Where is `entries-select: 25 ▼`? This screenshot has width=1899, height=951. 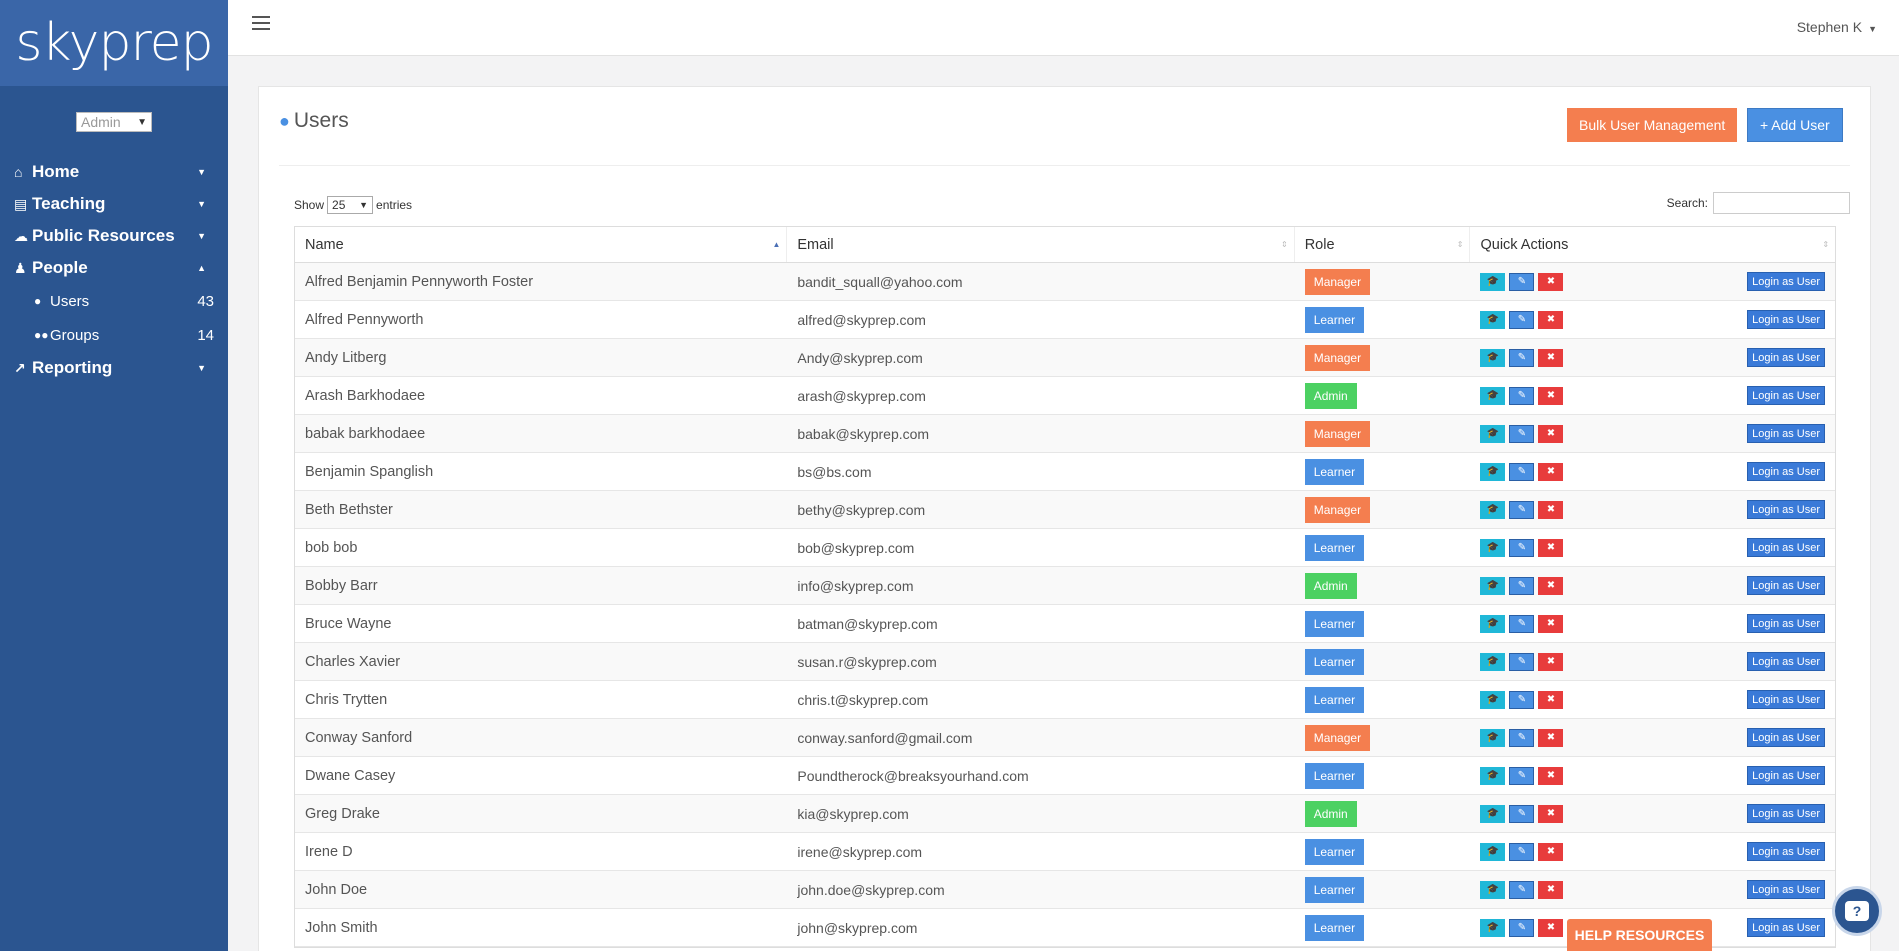 entries-select: 25 ▼ is located at coordinates (350, 205).